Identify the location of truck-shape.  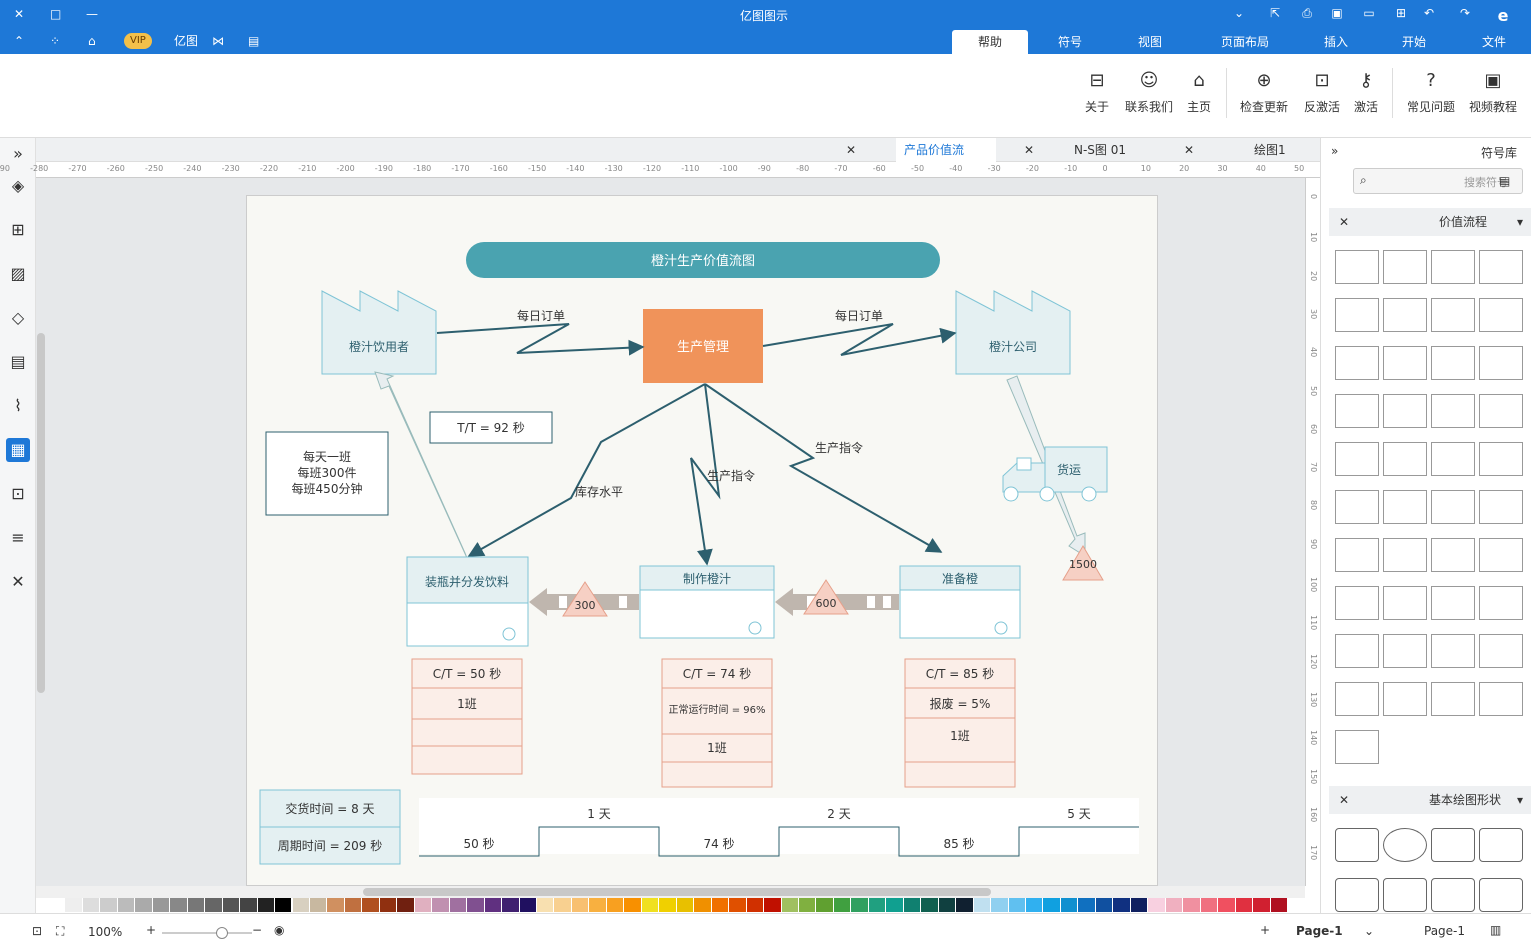
(1405, 363).